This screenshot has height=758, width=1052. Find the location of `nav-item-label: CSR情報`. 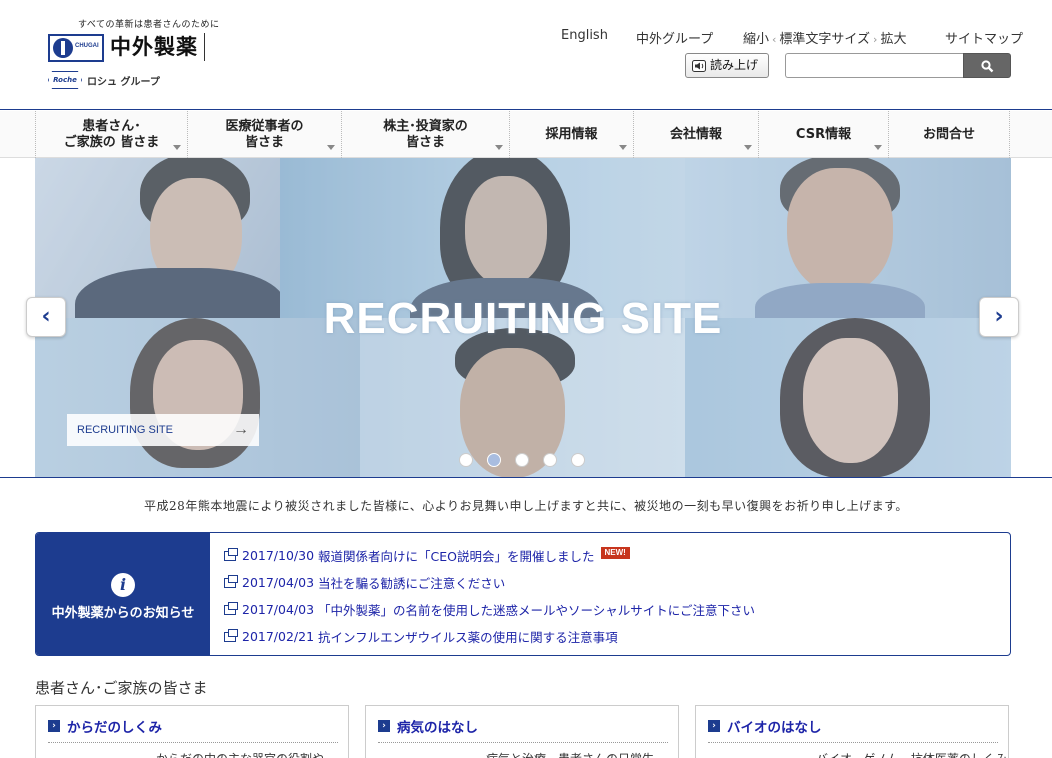

nav-item-label: CSR情報 is located at coordinates (823, 134).